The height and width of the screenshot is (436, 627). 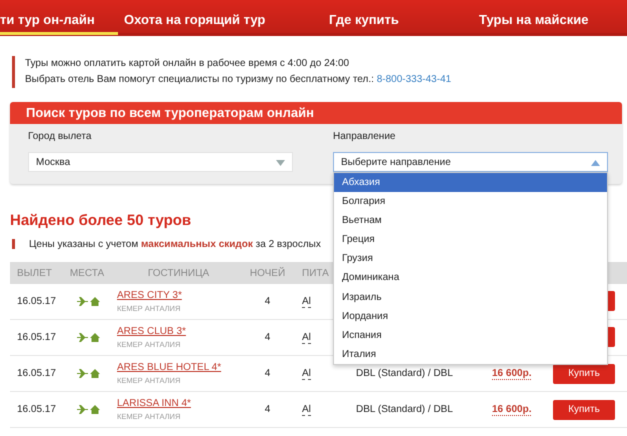 What do you see at coordinates (187, 64) in the screenshot?
I see `notice-text: Туры можно оплатить картой онлайн в рабочее время с 4:00 до 24:00` at bounding box center [187, 64].